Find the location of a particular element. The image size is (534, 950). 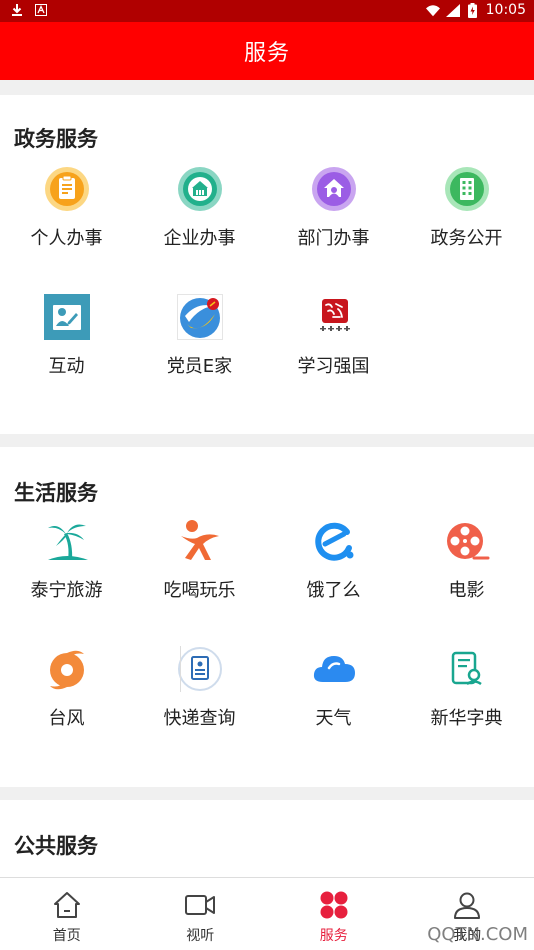

nav-label: 服务 is located at coordinates (333, 936).